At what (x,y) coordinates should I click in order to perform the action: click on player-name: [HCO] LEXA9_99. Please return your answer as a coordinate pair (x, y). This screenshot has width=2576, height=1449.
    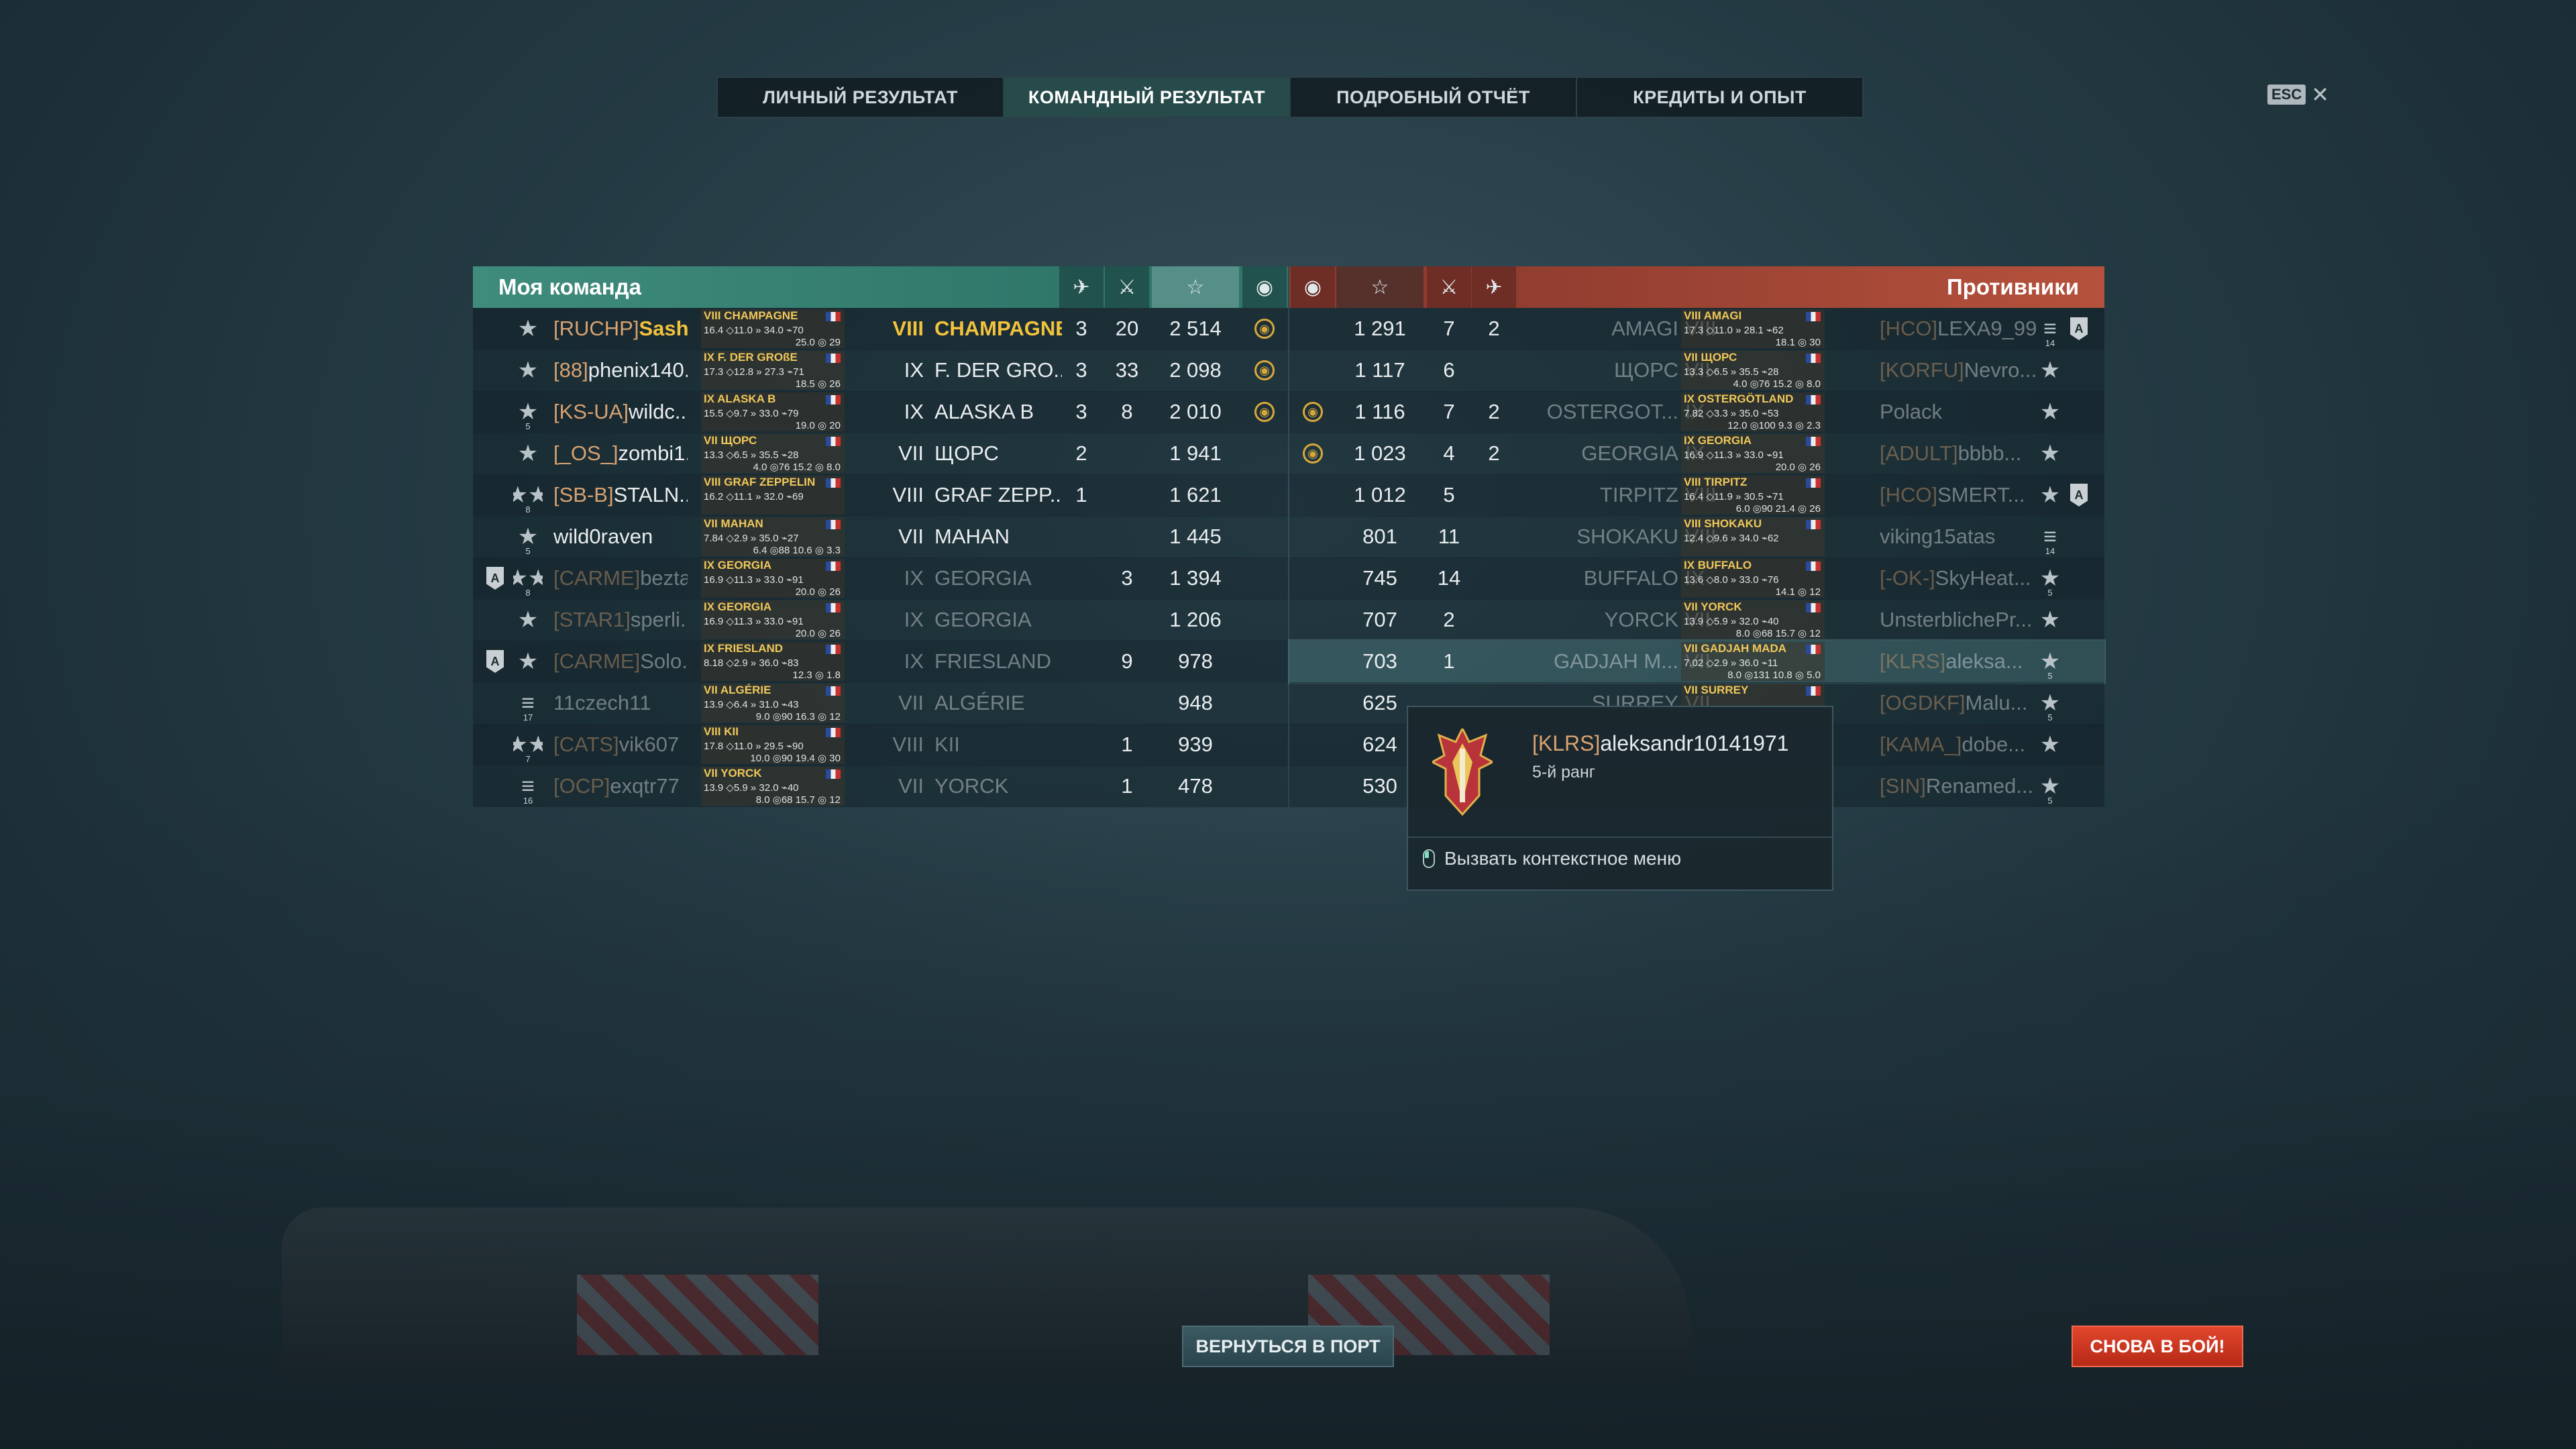
    Looking at the image, I should click on (1963, 329).